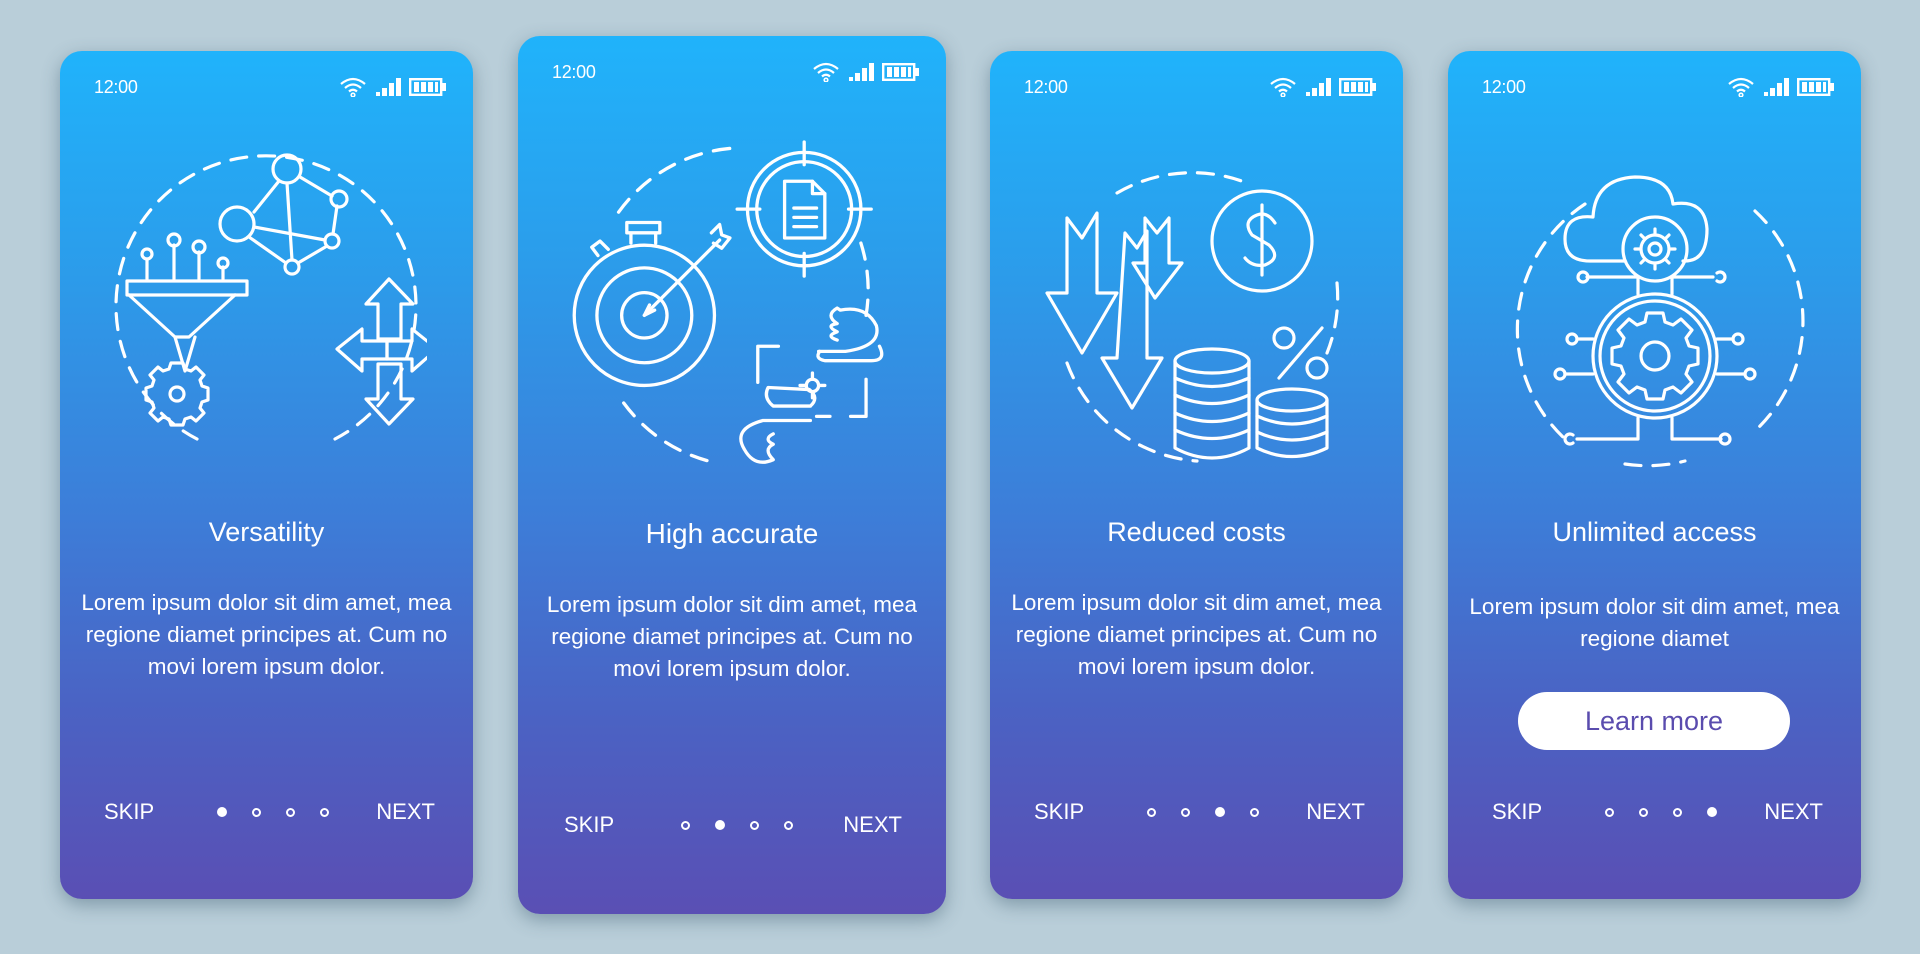 Image resolution: width=1920 pixels, height=954 pixels. Describe the element at coordinates (1196, 532) in the screenshot. I see `screen-title: Reduced costs` at that location.